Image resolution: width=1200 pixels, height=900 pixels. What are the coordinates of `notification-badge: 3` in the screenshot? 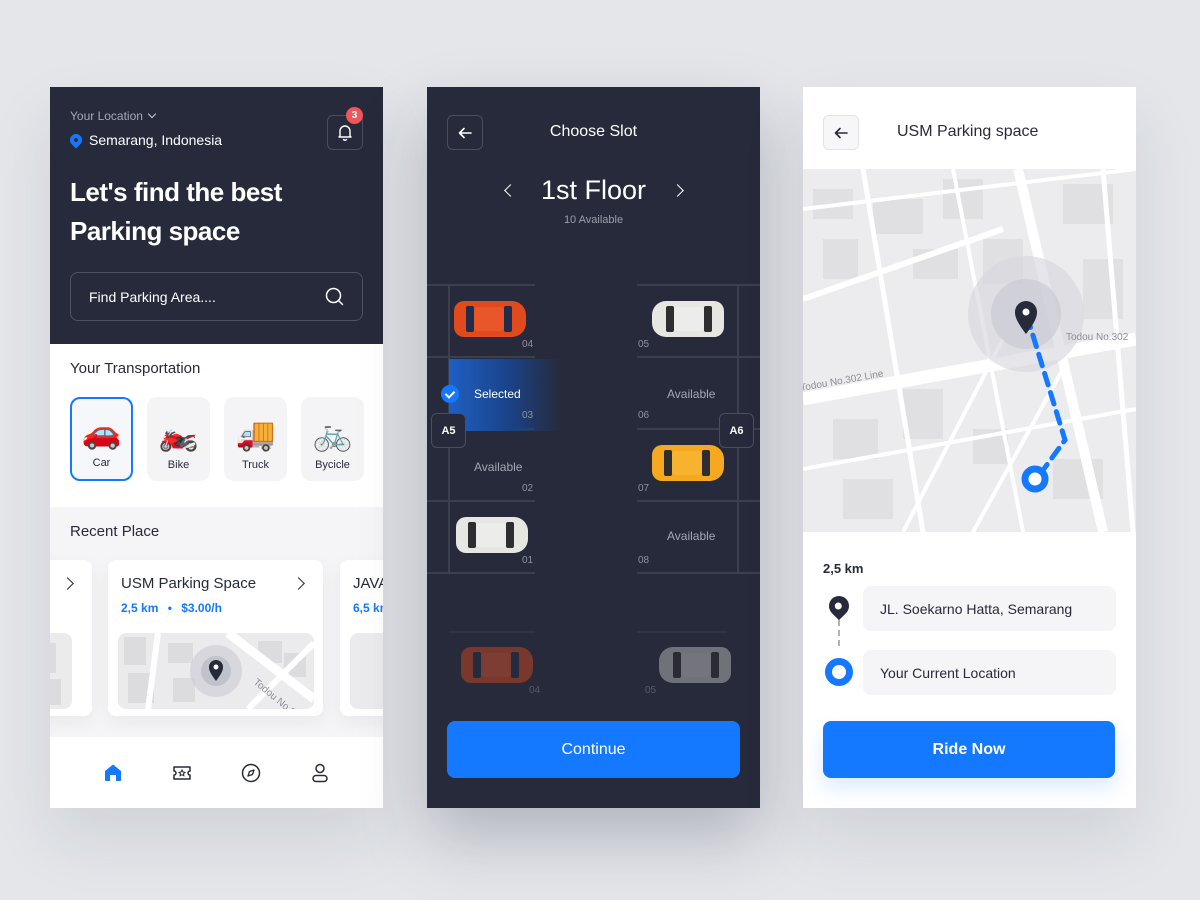 It's located at (354, 115).